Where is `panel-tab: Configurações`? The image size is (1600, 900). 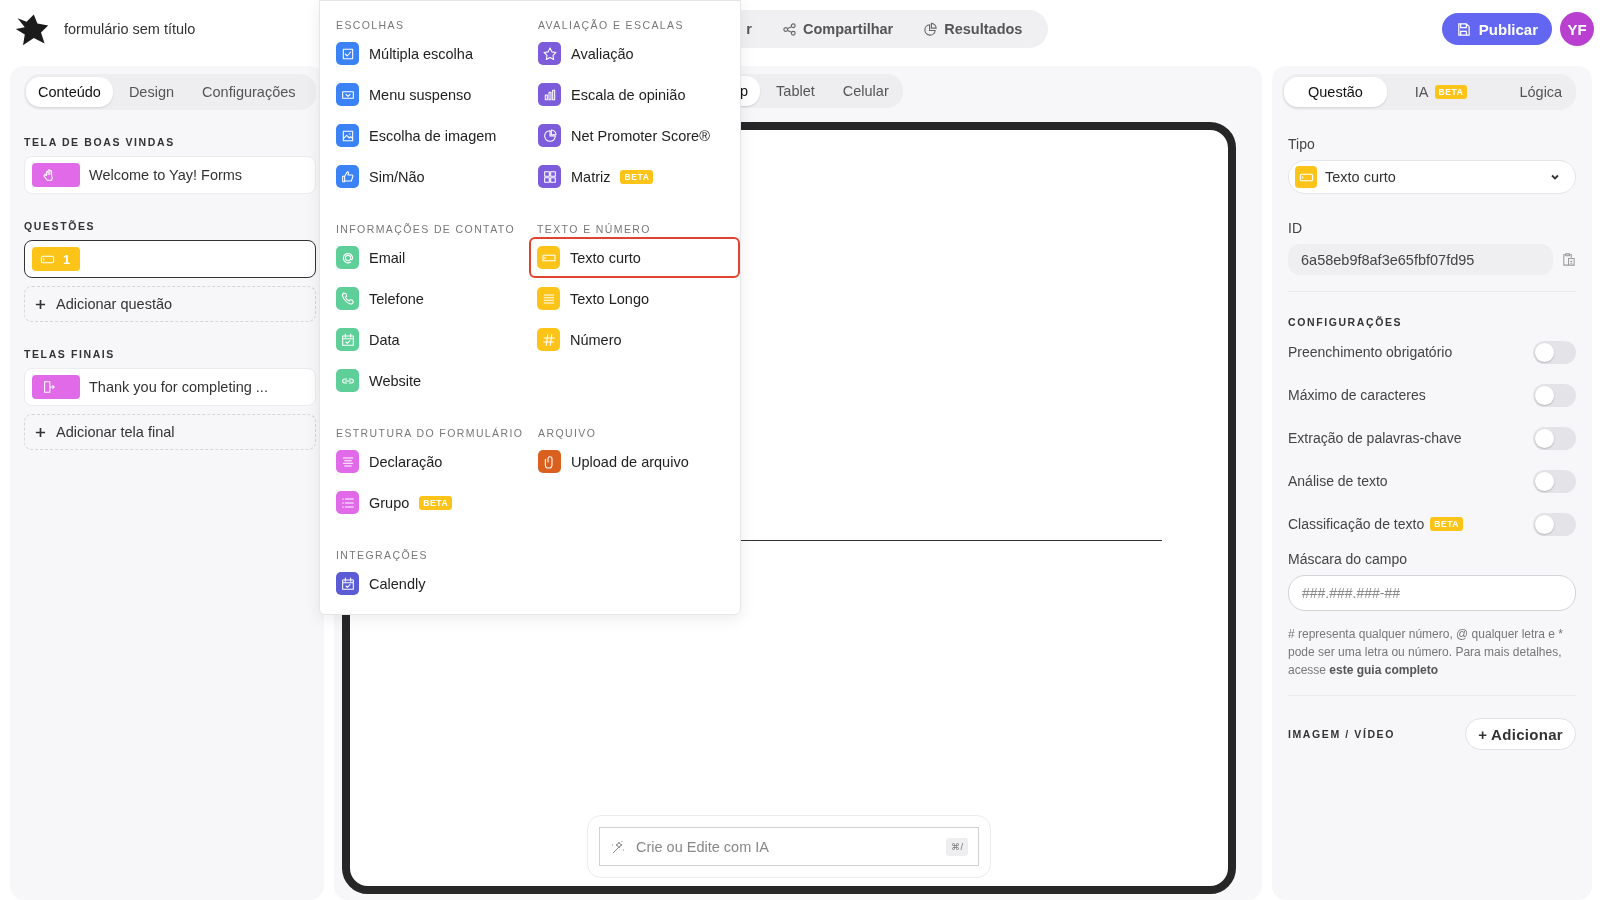
panel-tab: Configurações is located at coordinates (249, 92).